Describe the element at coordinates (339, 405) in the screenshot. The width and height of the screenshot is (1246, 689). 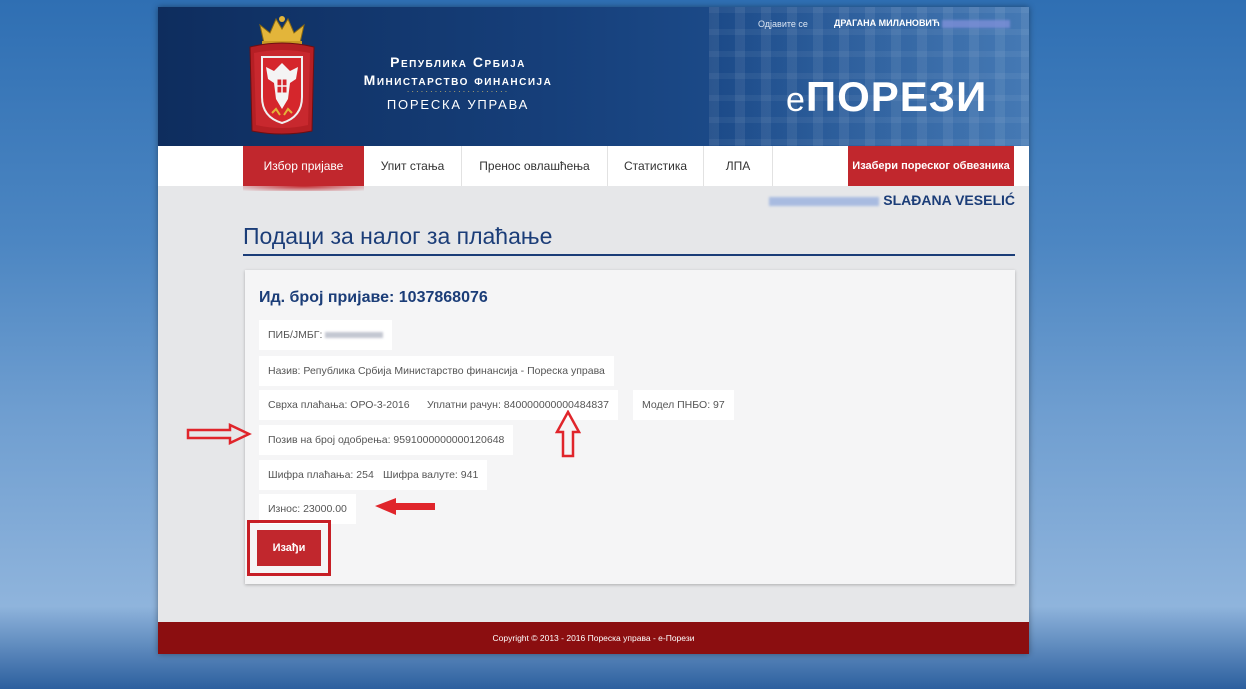
I see `svrha-field: Сврха плаћања: ОРО-3-2016` at that location.